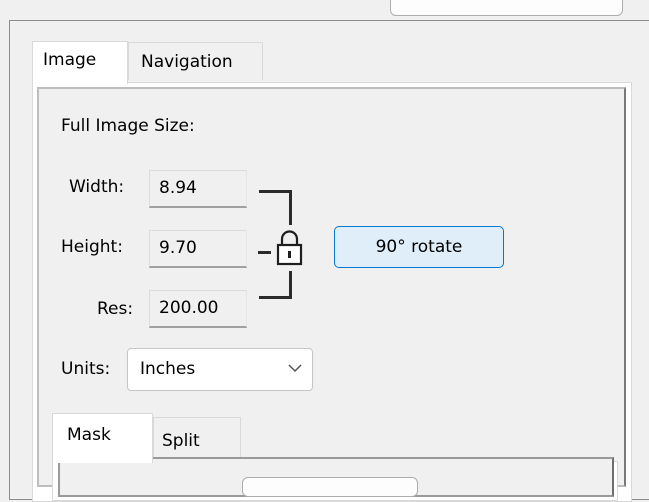 This screenshot has width=649, height=502. I want to click on units-select: Inches, so click(220, 369).